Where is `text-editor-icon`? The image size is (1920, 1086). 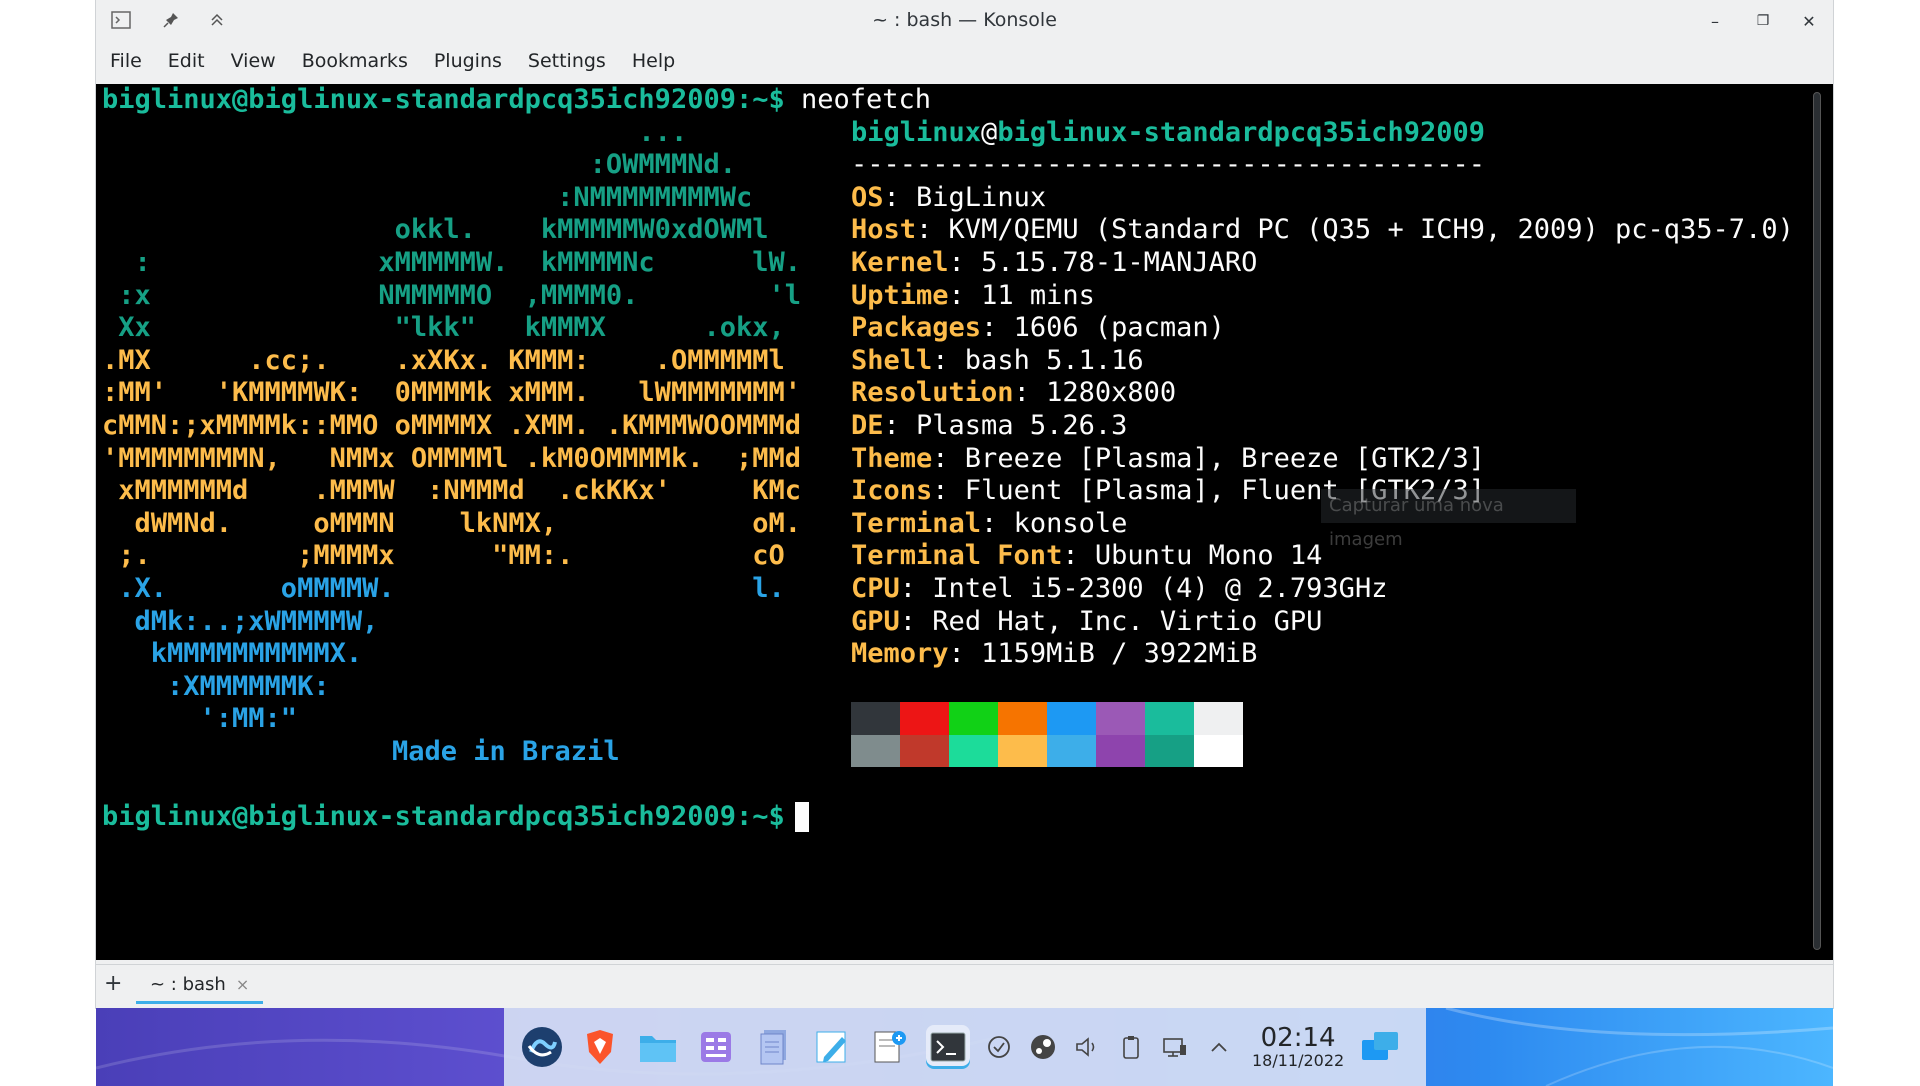
text-editor-icon is located at coordinates (832, 1047).